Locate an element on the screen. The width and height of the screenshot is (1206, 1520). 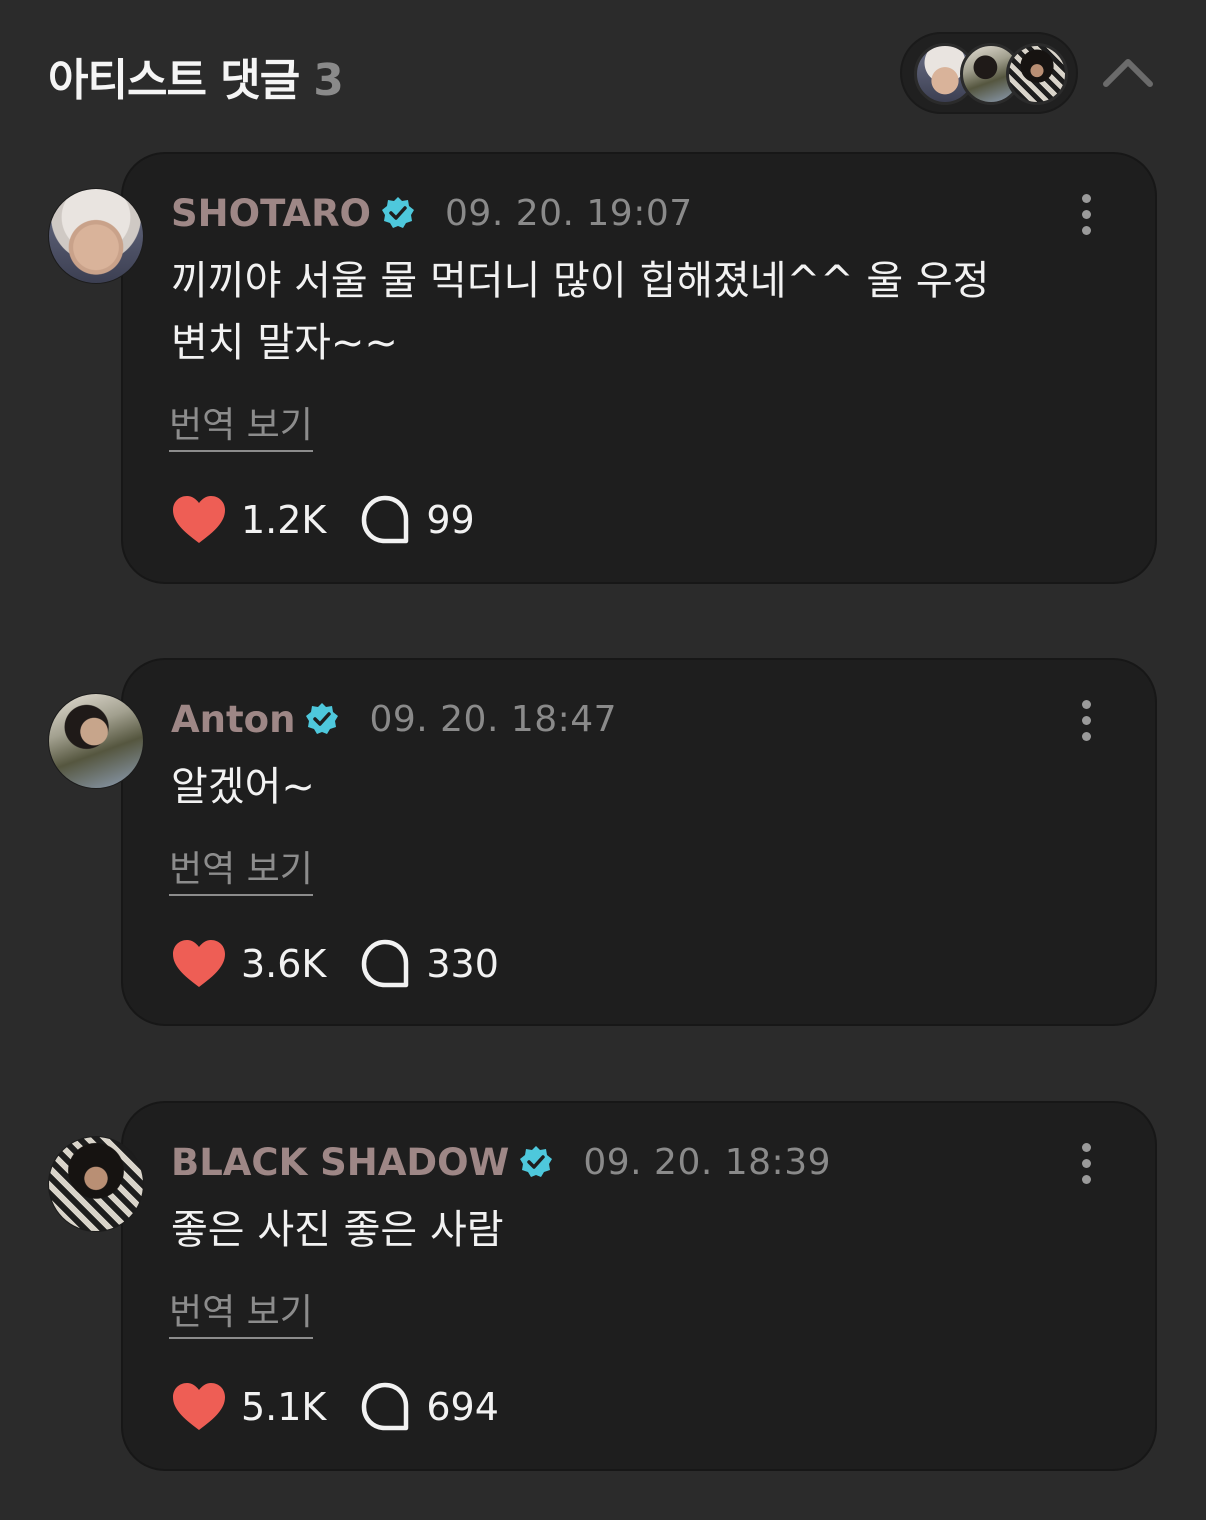
comment-actions: 1.2K 99 is located at coordinates (323, 520).